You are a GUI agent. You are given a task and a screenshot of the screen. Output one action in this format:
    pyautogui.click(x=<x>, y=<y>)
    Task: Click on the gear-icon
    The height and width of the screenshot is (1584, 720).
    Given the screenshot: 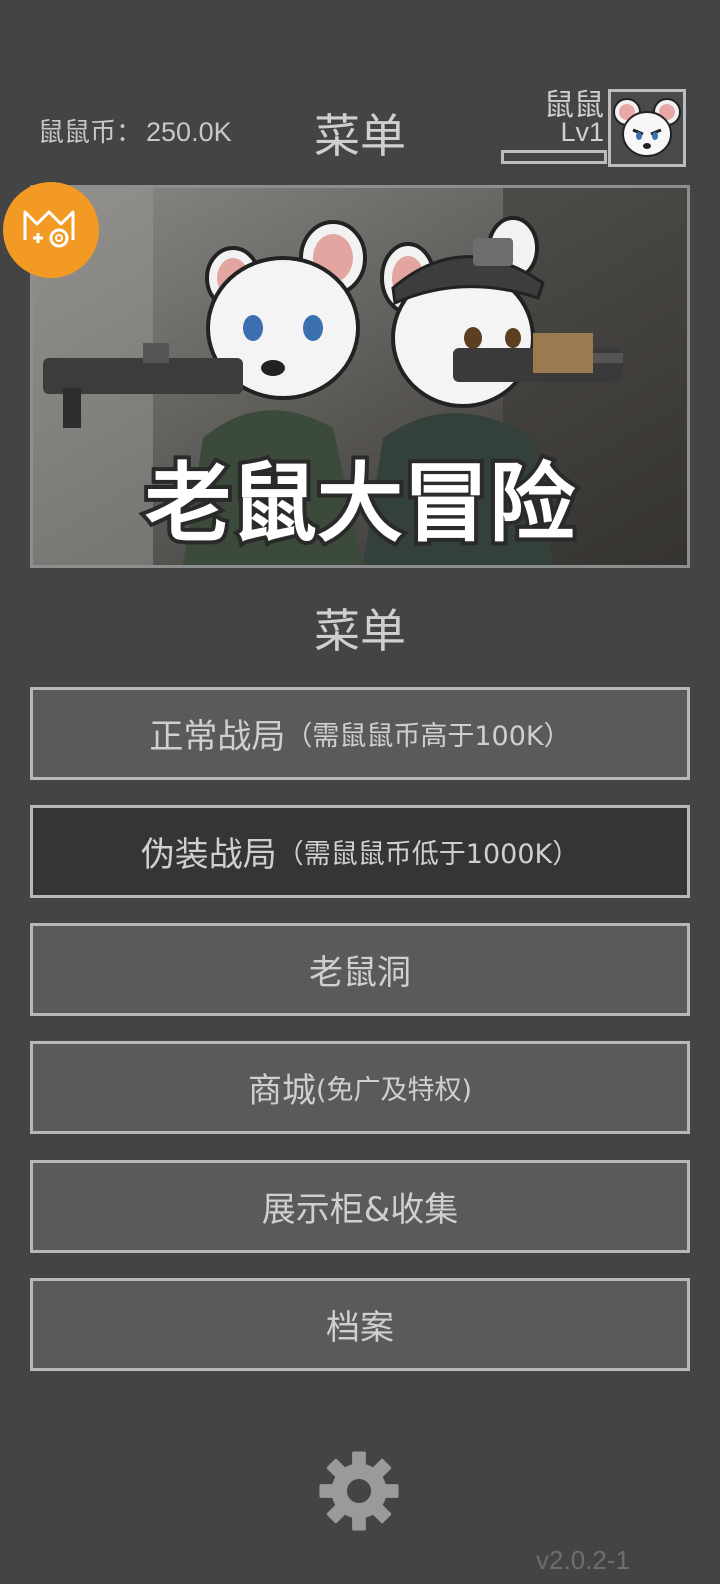 What is the action you would take?
    pyautogui.click(x=359, y=1491)
    